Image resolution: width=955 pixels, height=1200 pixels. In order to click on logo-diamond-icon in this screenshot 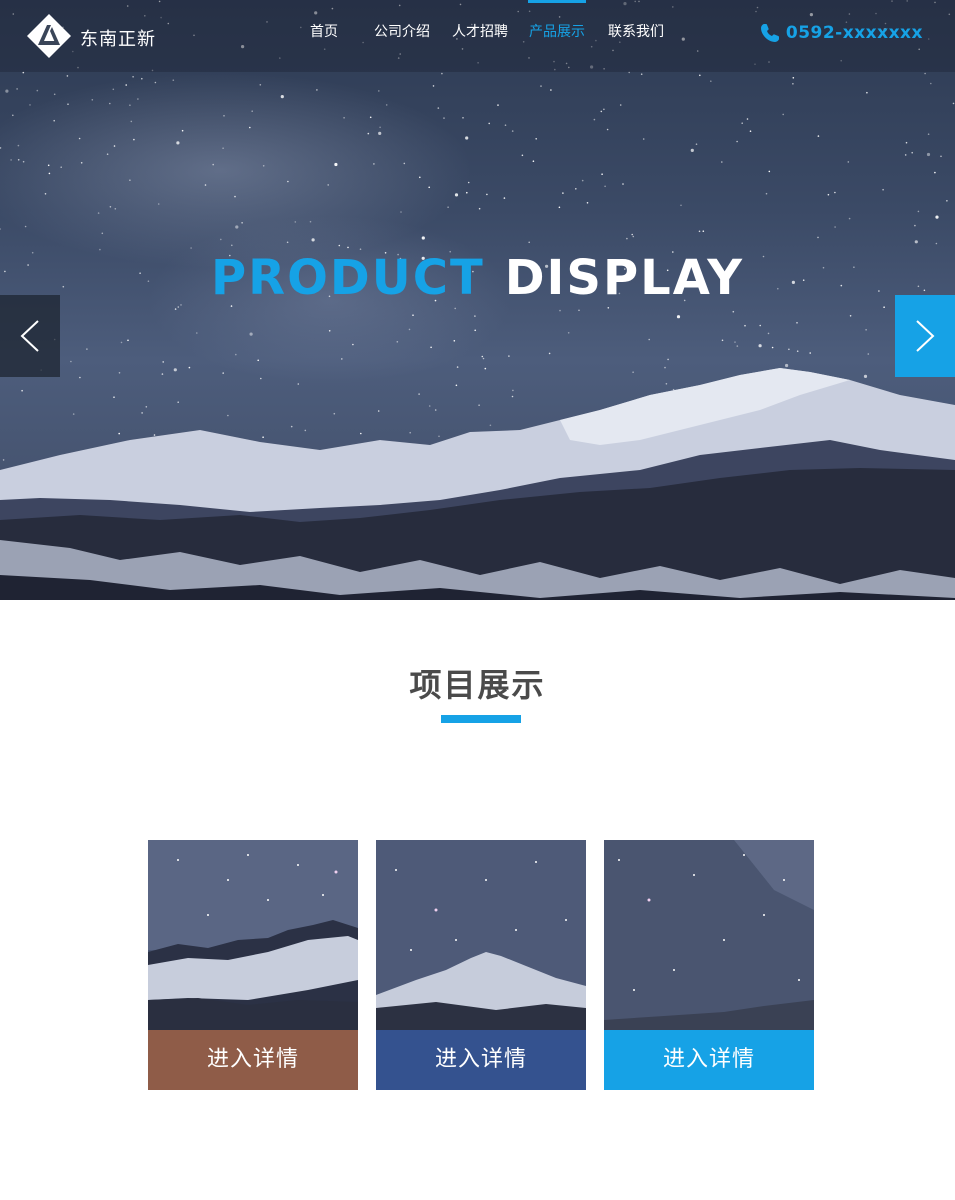, I will do `click(49, 36)`.